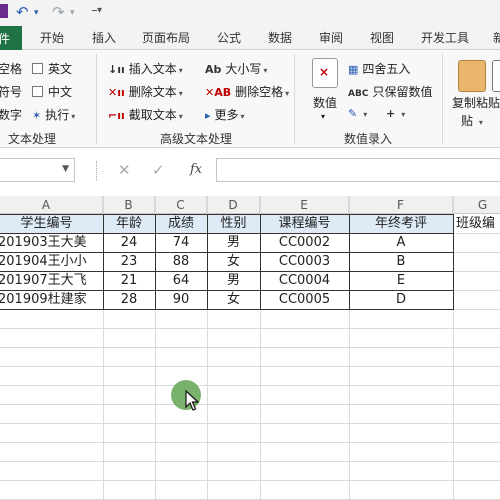 This screenshot has width=500, height=500. Describe the element at coordinates (225, 114) in the screenshot. I see `more-button: ▸ 更多 ▾` at that location.